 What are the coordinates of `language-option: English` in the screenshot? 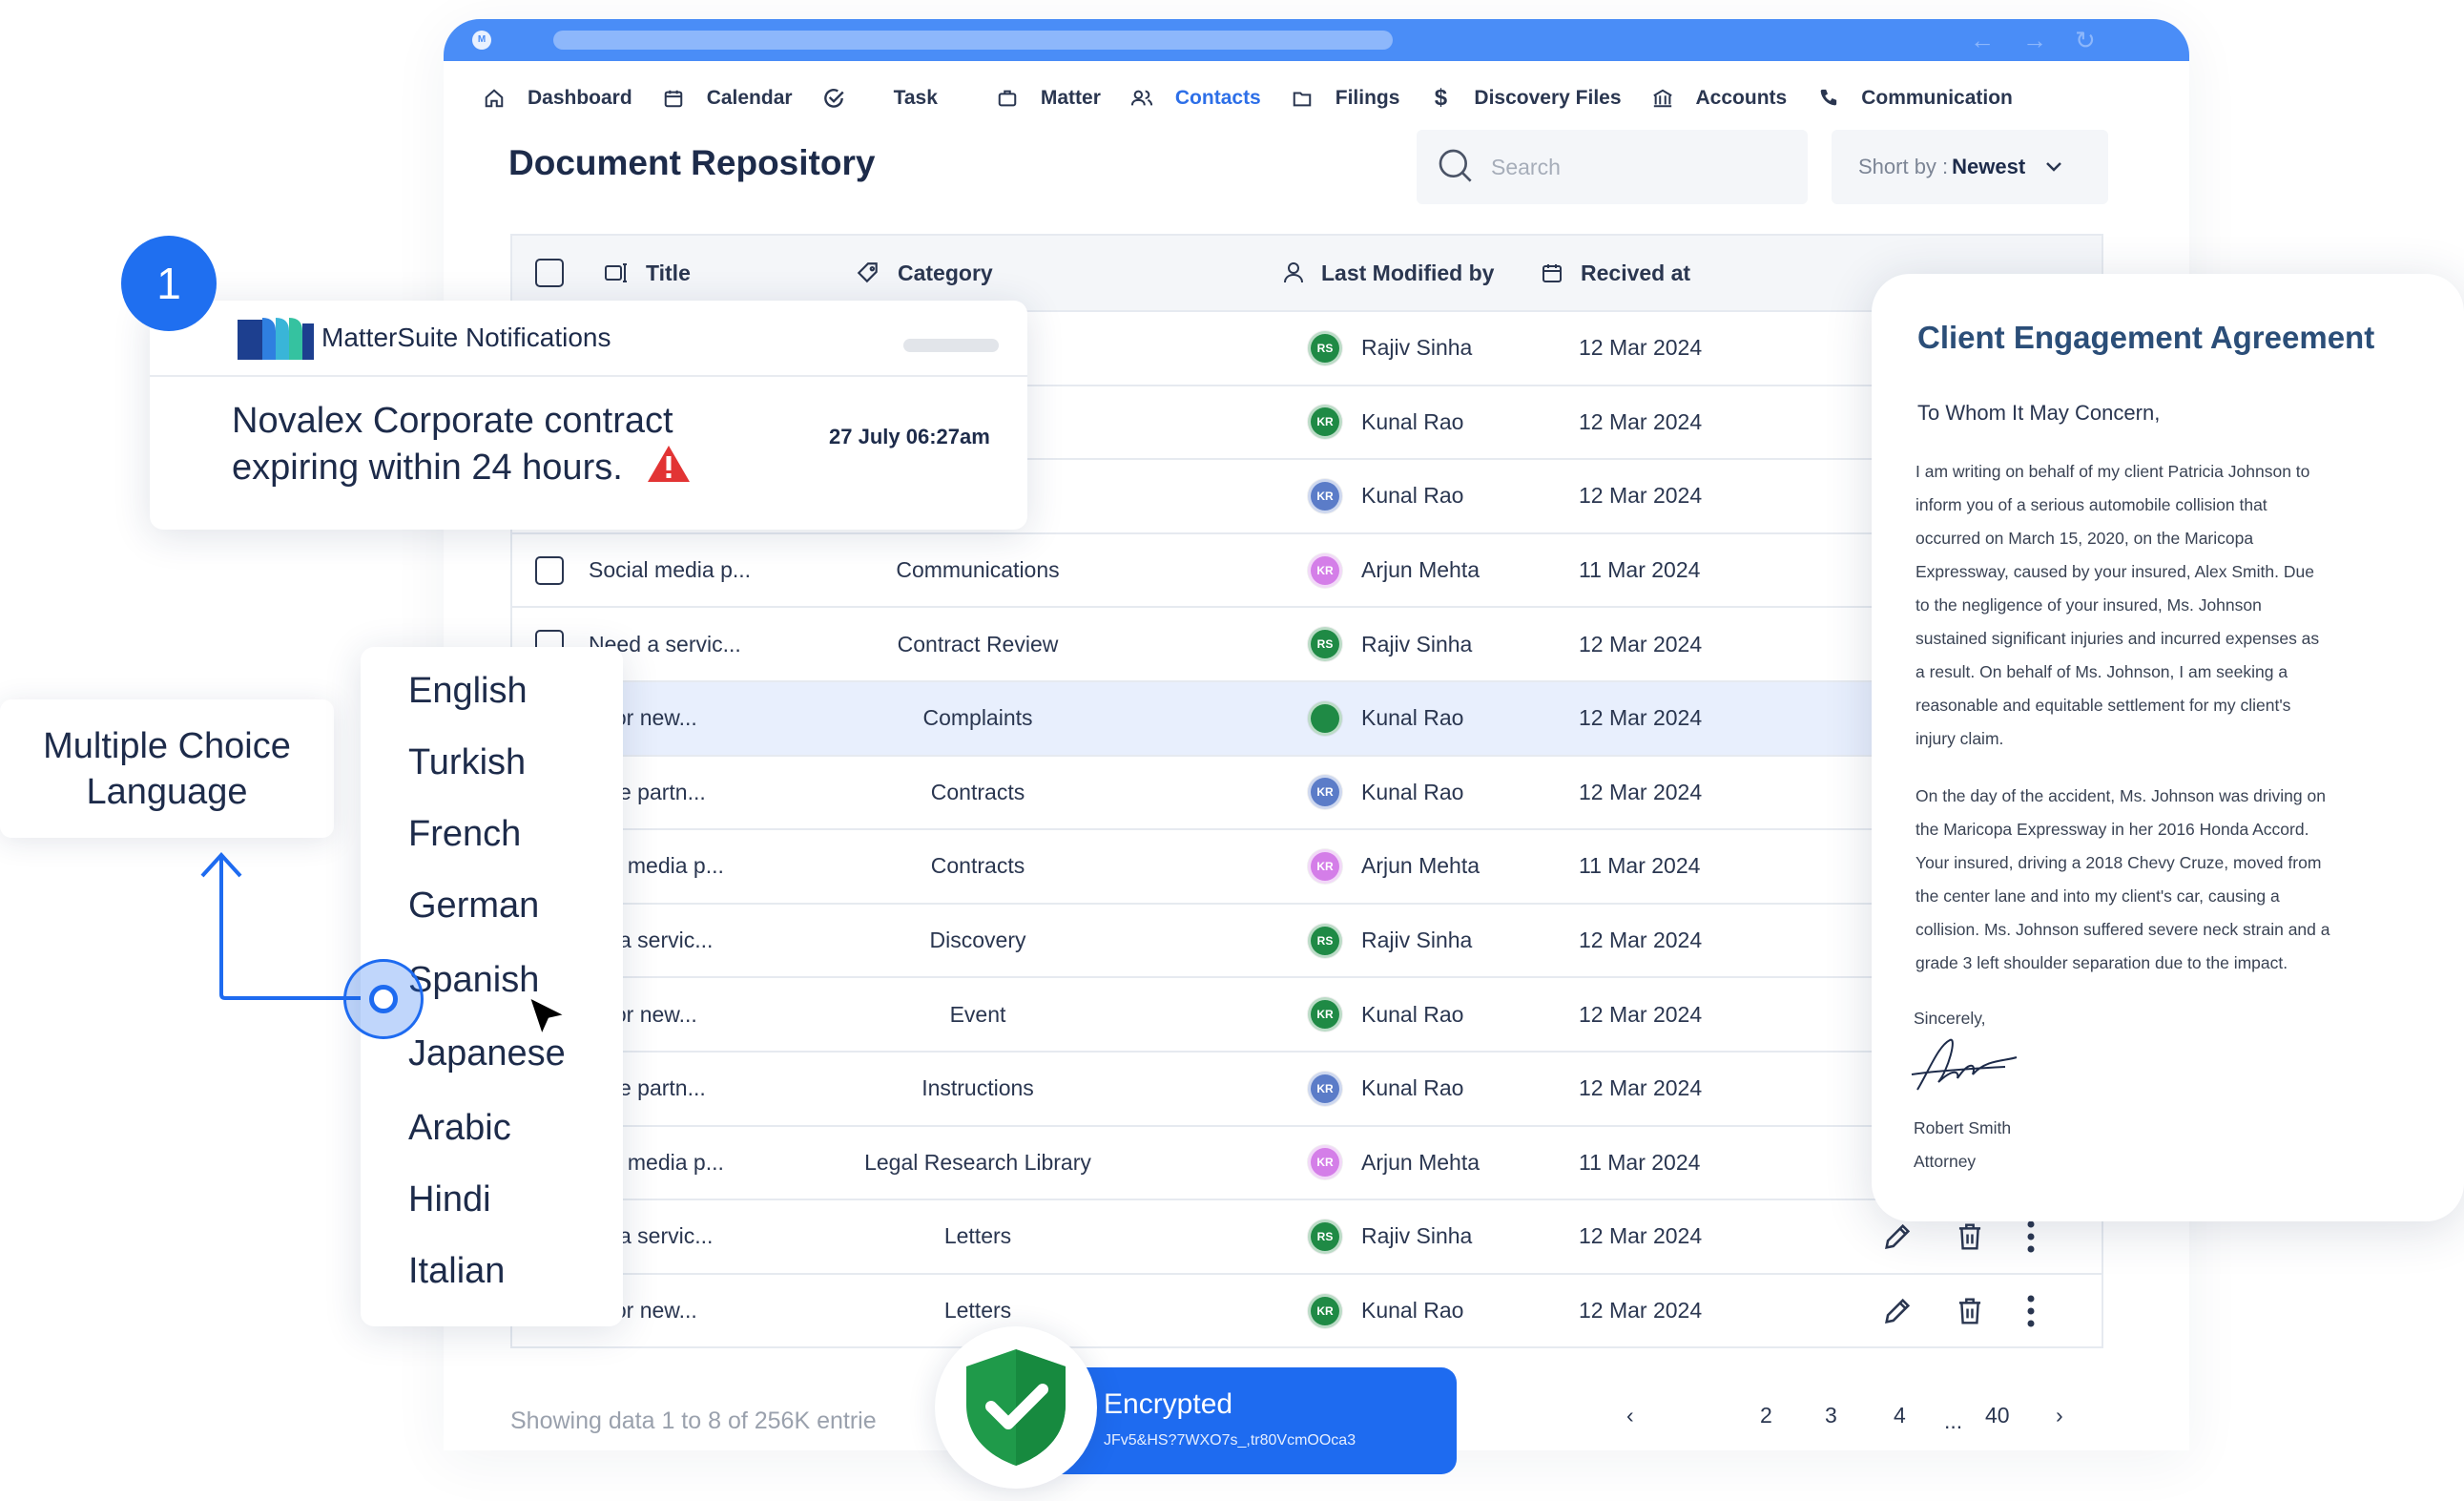 It's located at (468, 691).